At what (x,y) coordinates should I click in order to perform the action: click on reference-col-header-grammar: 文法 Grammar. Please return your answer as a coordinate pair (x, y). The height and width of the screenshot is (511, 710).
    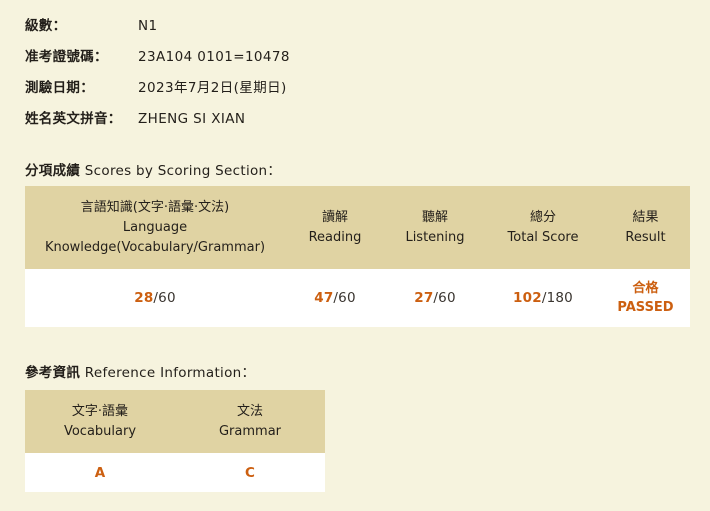
    Looking at the image, I should click on (250, 422).